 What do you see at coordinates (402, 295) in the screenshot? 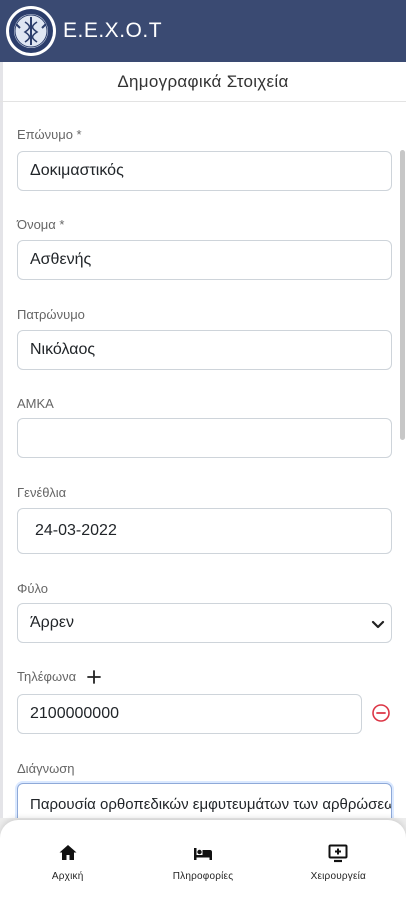
I see `scrollbar` at bounding box center [402, 295].